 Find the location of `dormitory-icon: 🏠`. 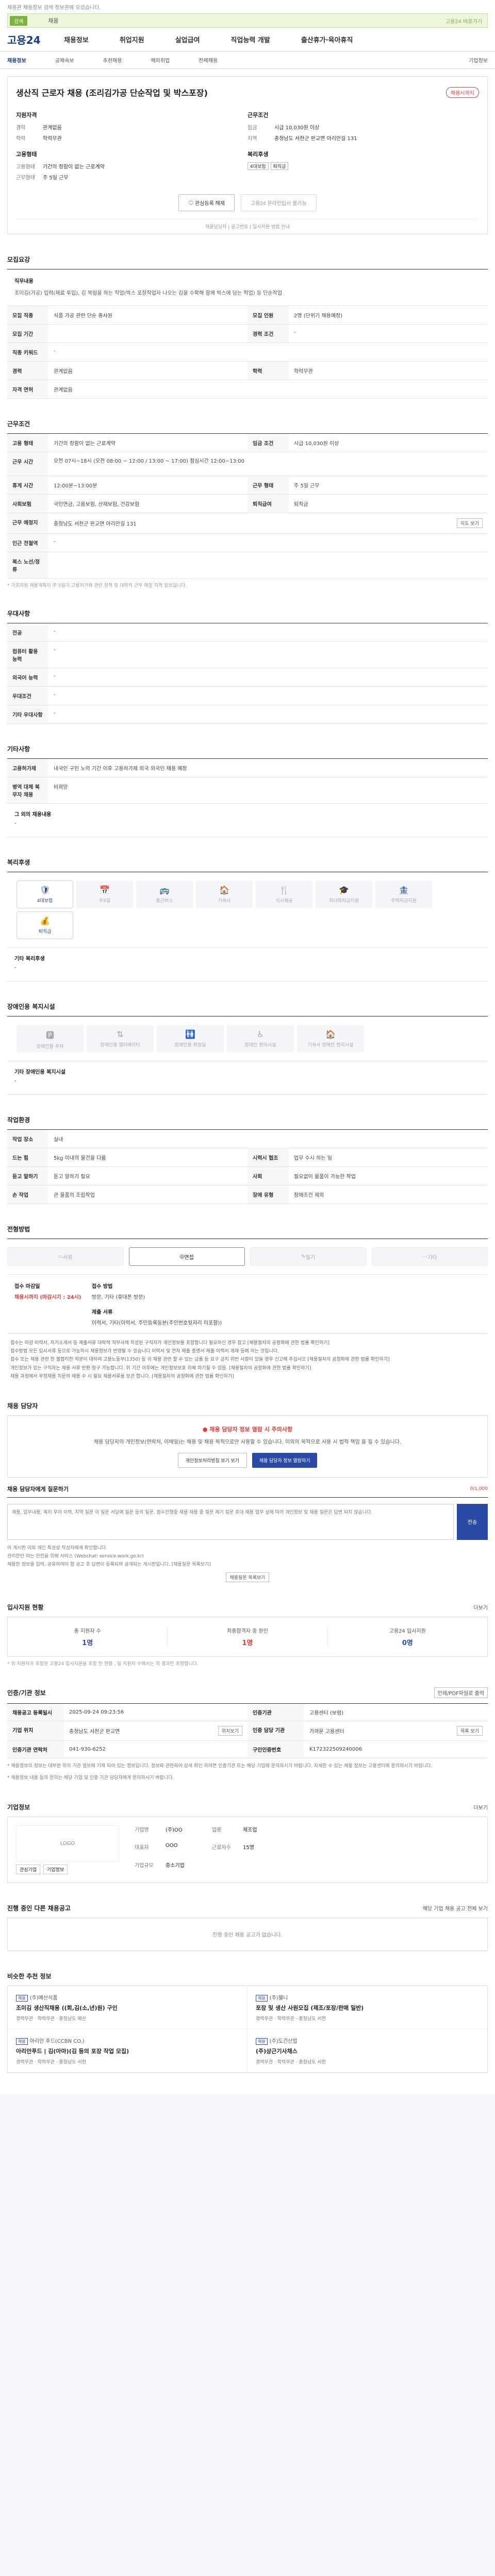

dormitory-icon: 🏠 is located at coordinates (330, 1034).